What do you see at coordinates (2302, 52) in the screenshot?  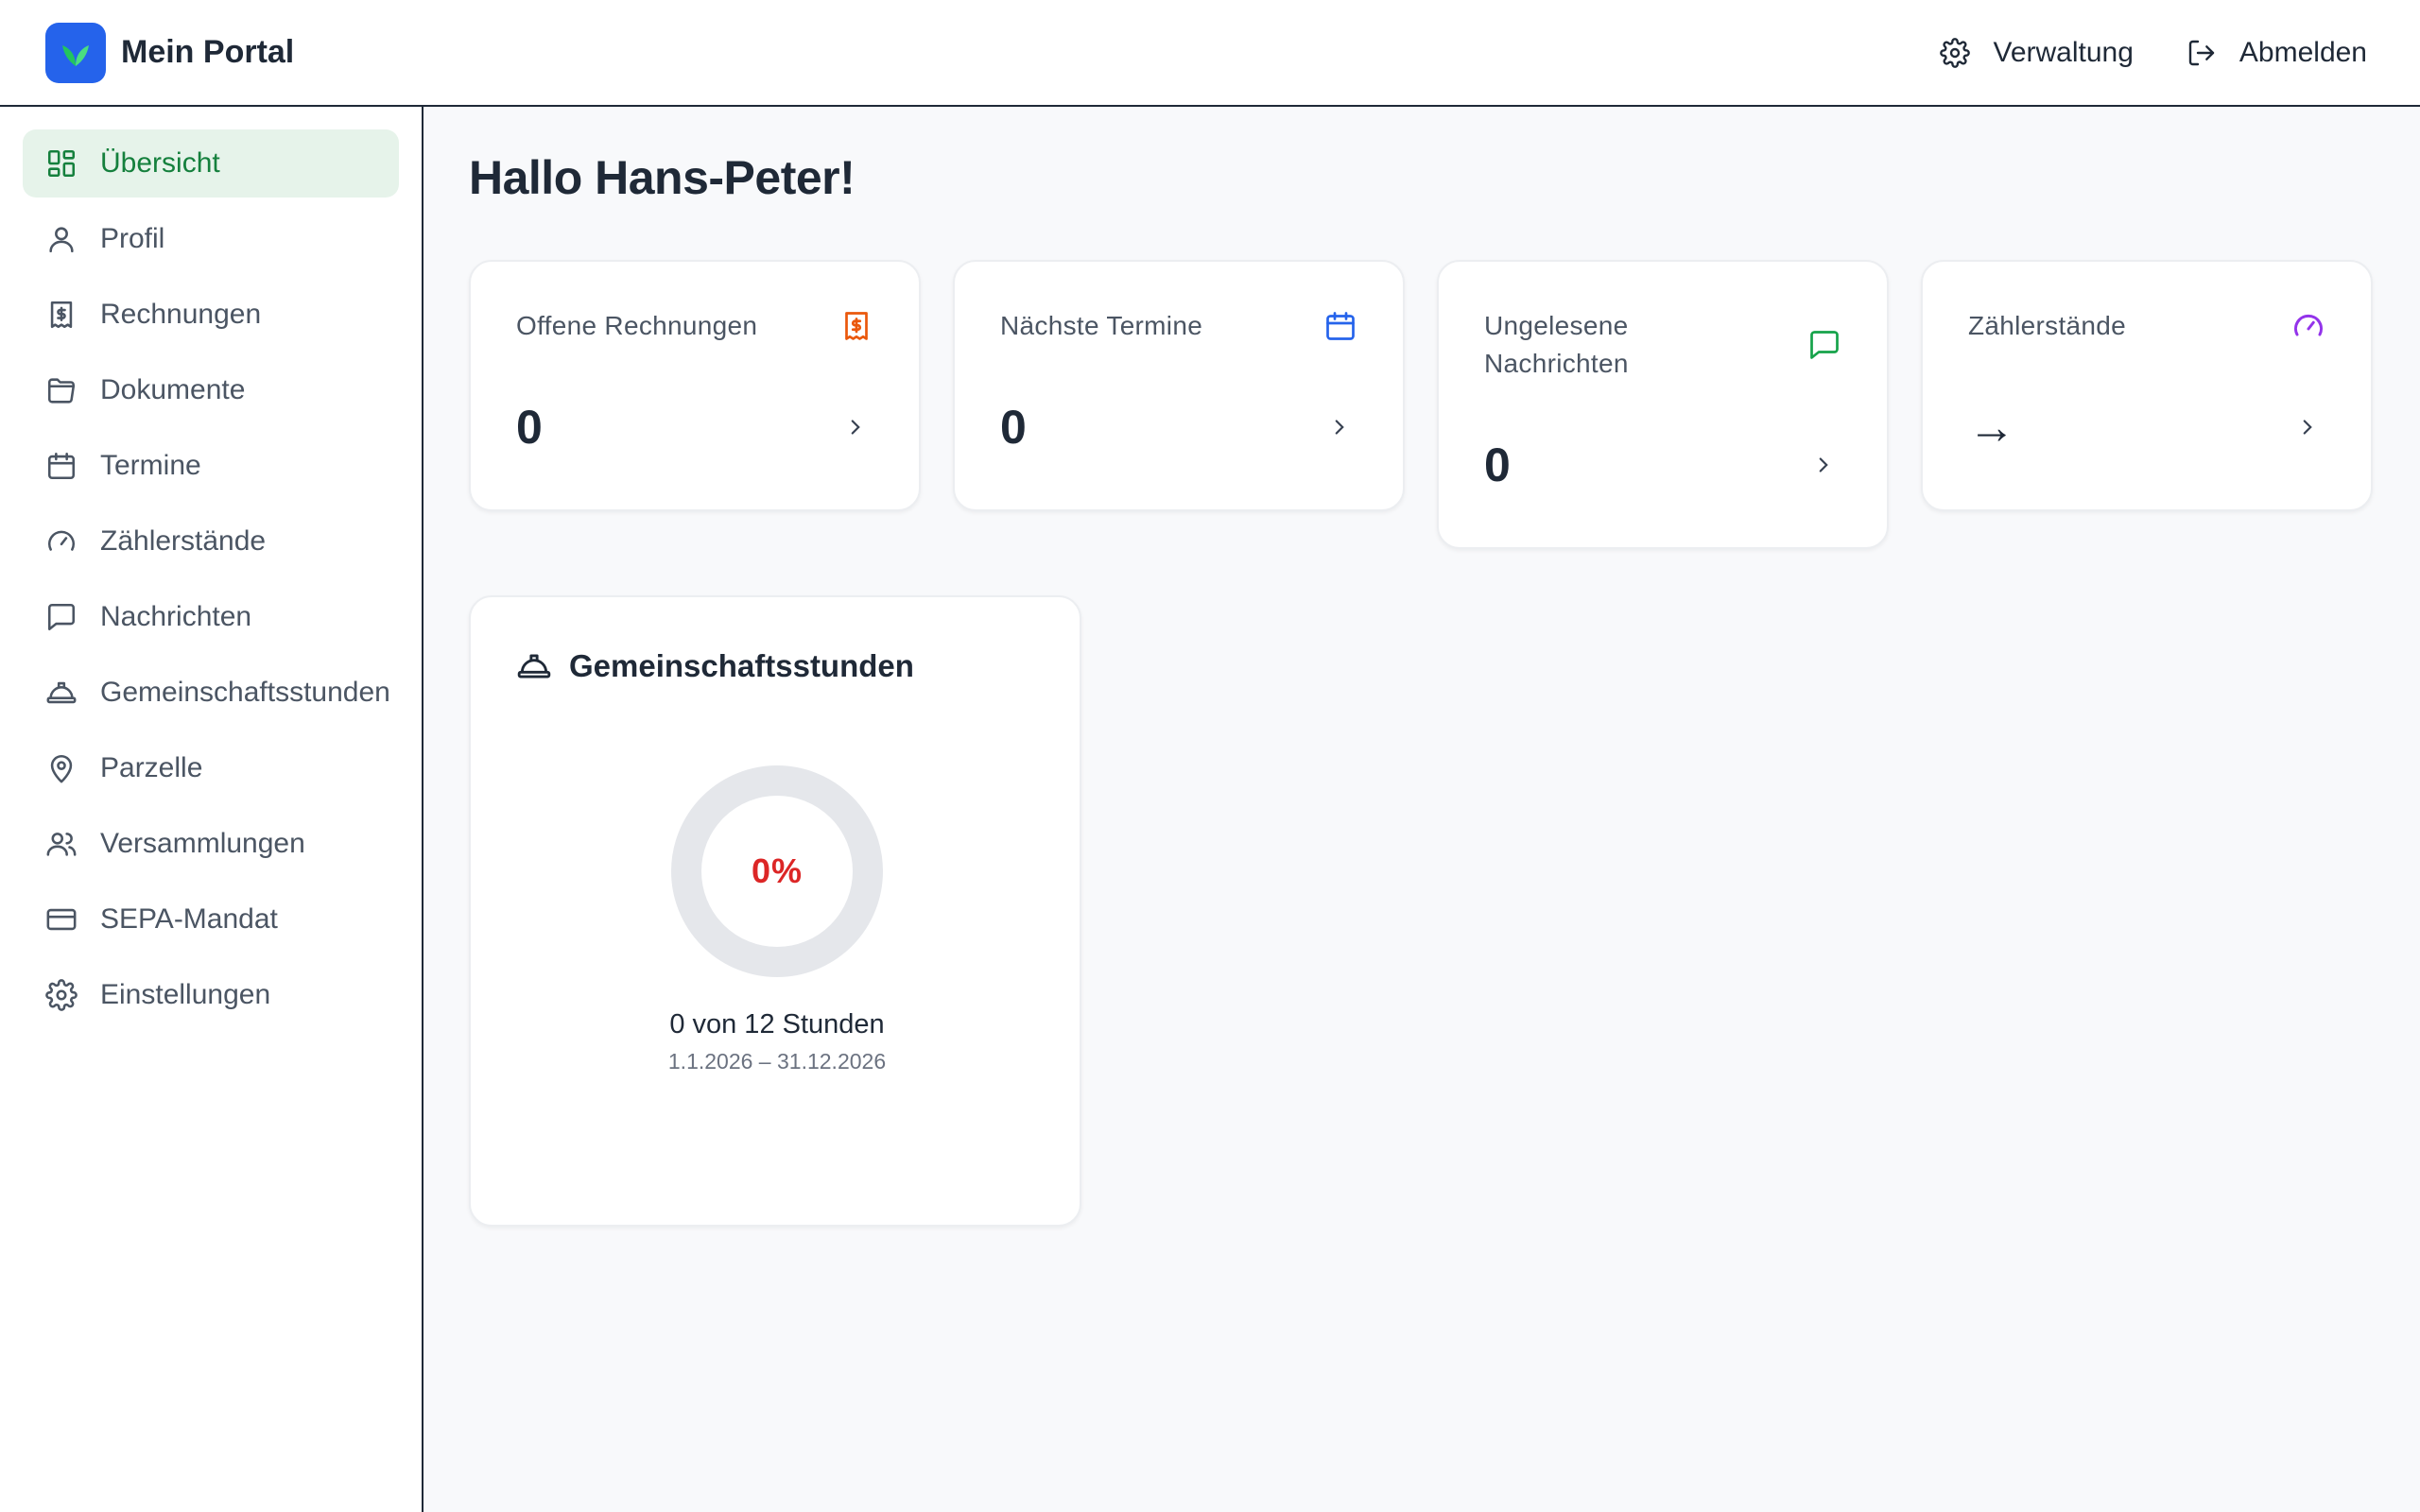 I see `logout-label: Abmelden` at bounding box center [2302, 52].